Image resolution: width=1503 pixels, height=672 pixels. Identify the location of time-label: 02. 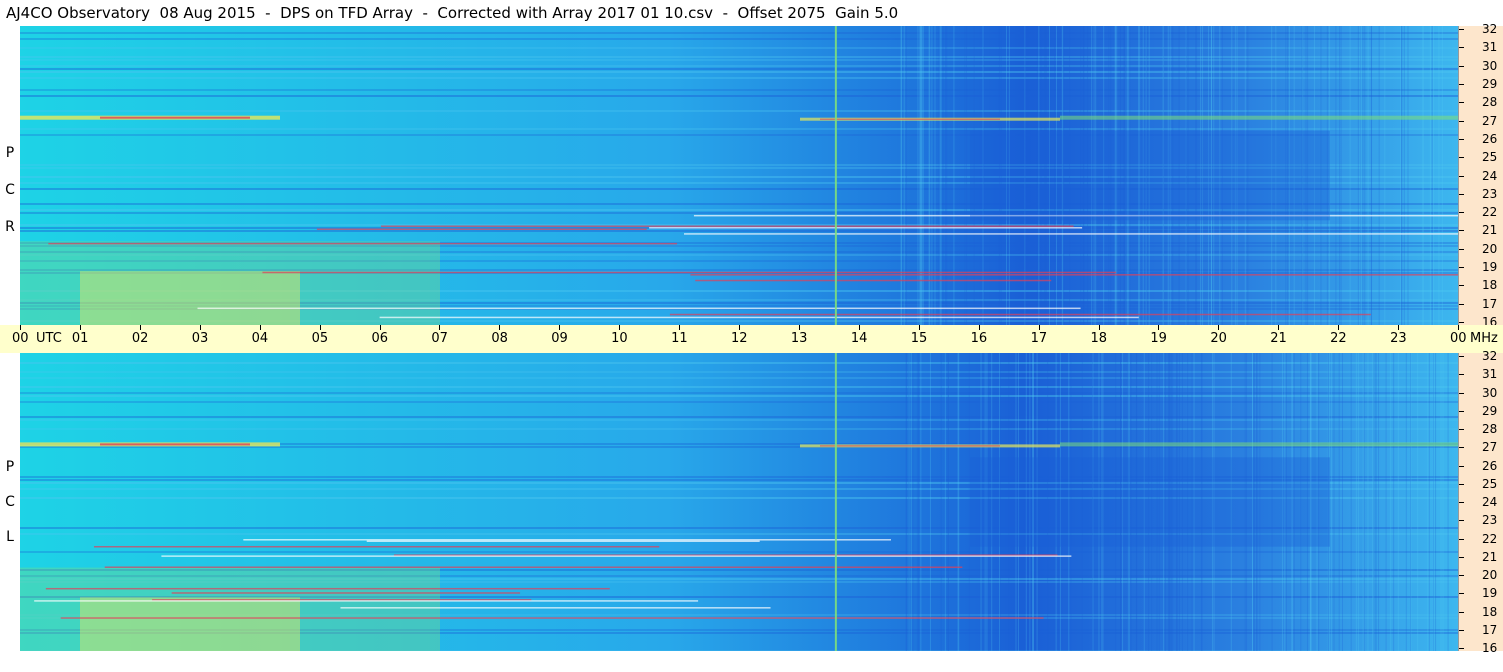
(140, 338).